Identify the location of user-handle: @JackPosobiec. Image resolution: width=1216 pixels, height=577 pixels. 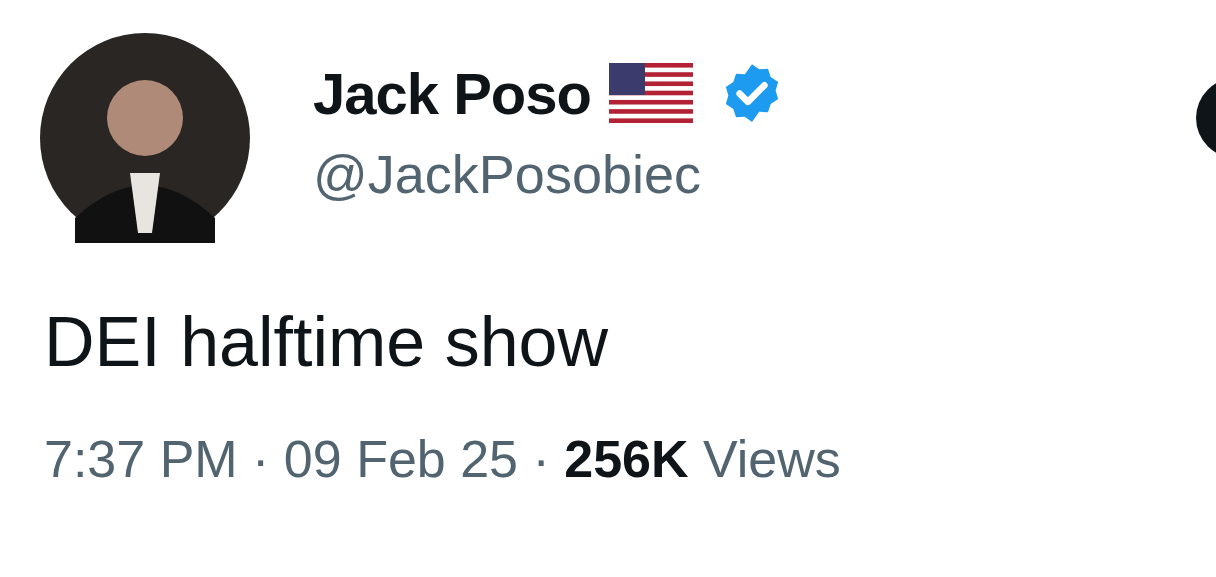
(507, 174).